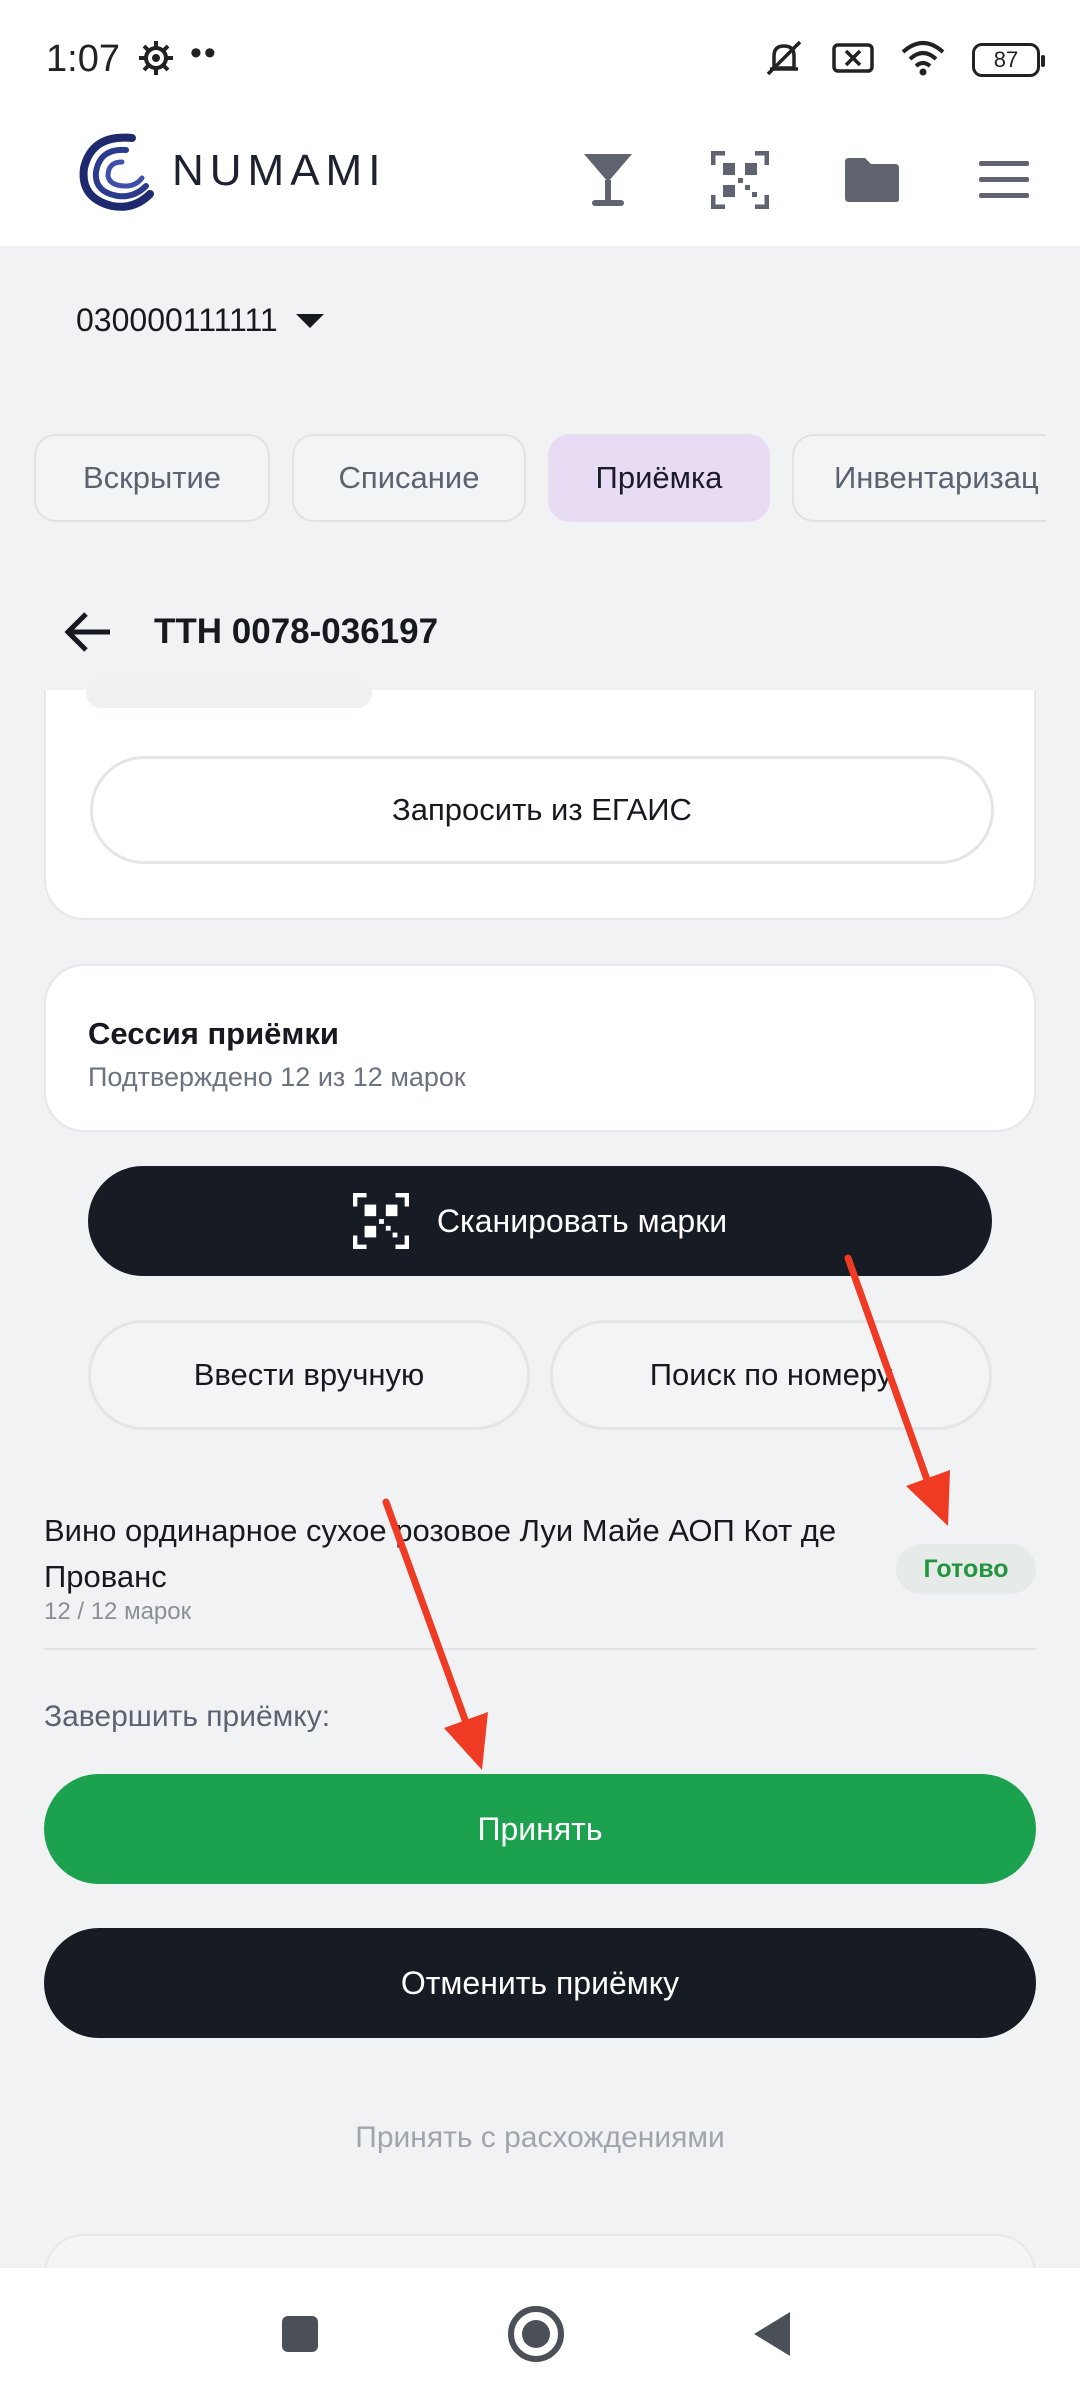  Describe the element at coordinates (177, 320) in the screenshot. I see `store-id: 030000111111` at that location.